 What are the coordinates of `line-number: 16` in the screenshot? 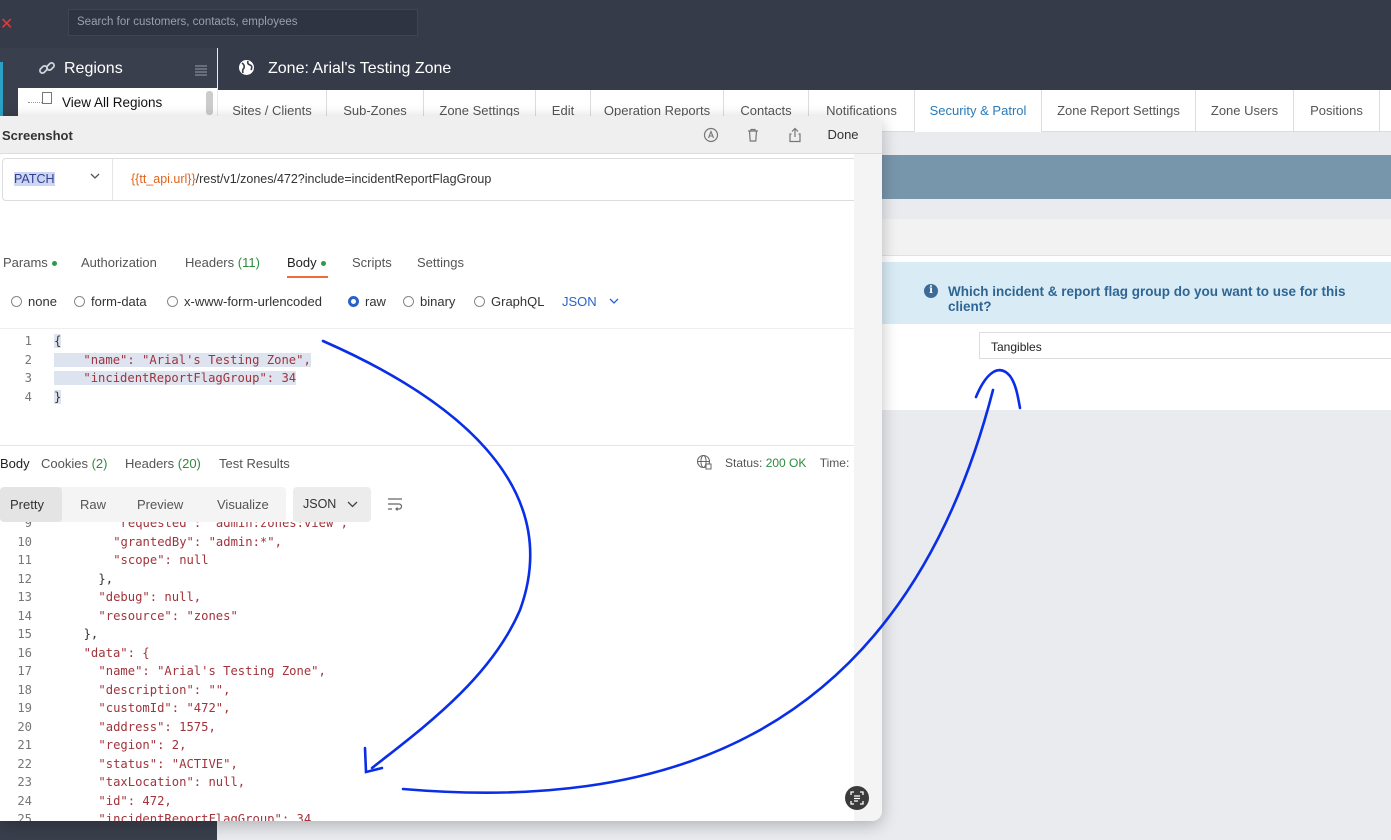 It's located at (24, 652).